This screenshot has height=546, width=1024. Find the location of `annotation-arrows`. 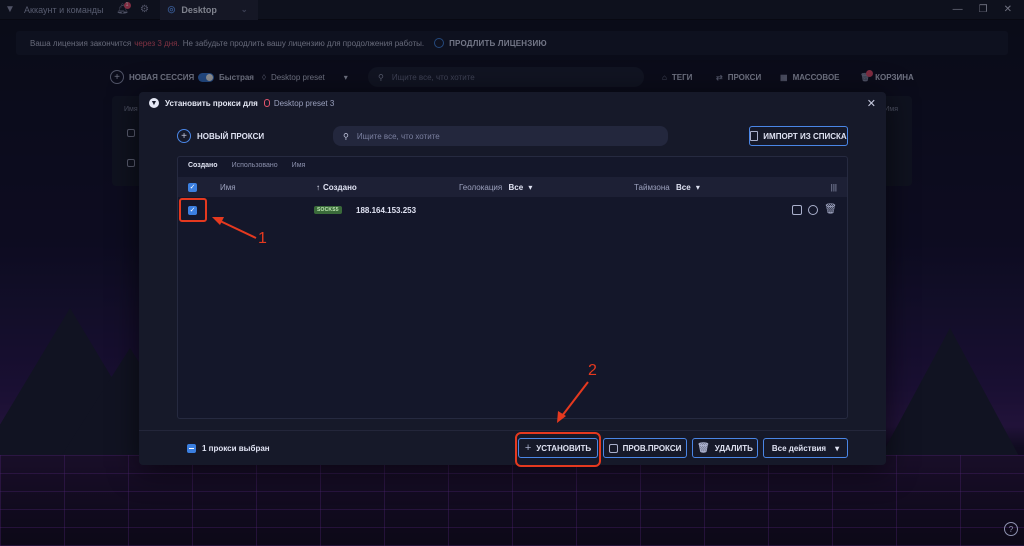

annotation-arrows is located at coordinates (400, 320).